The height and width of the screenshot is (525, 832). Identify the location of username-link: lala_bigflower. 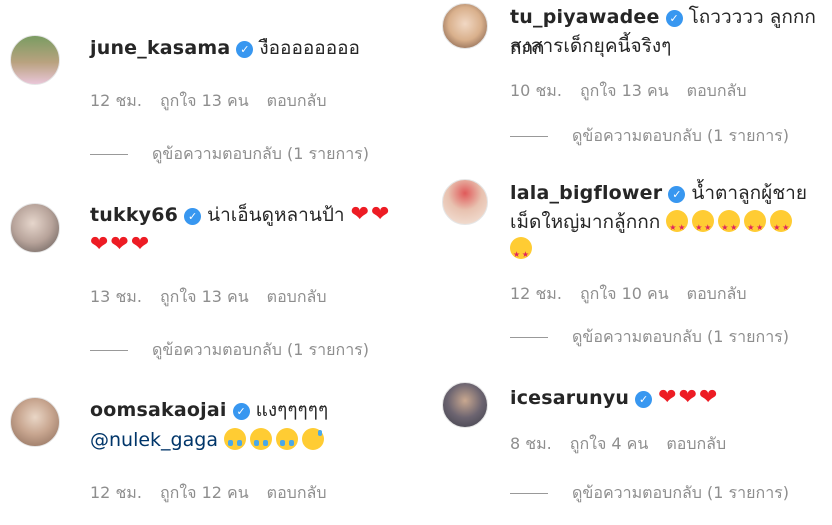
(586, 193).